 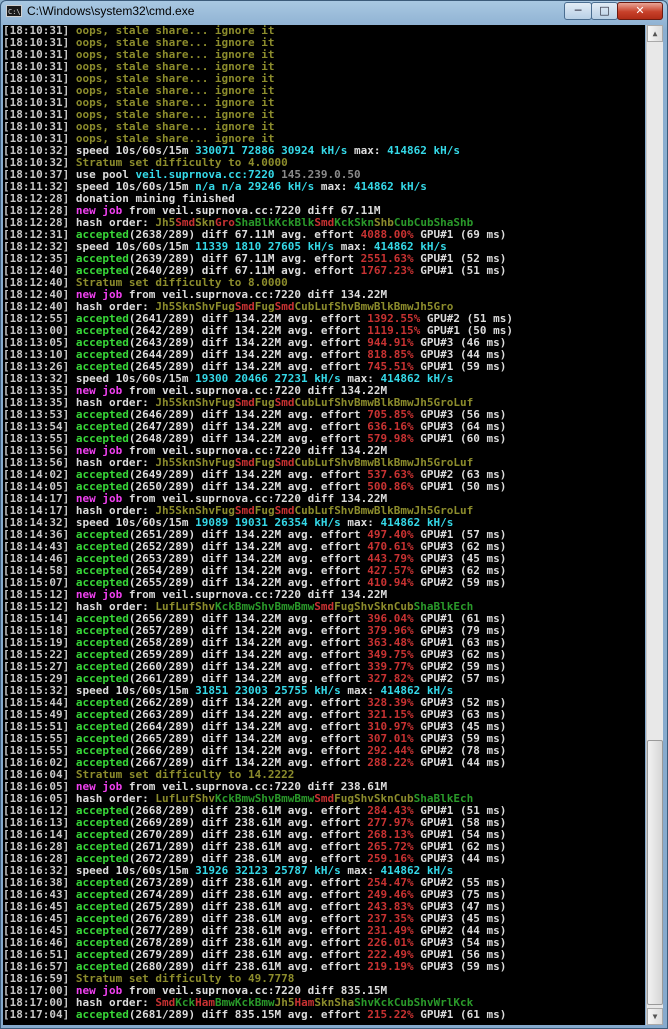 I want to click on log-timestamp: [18:13:53], so click(x=39, y=415).